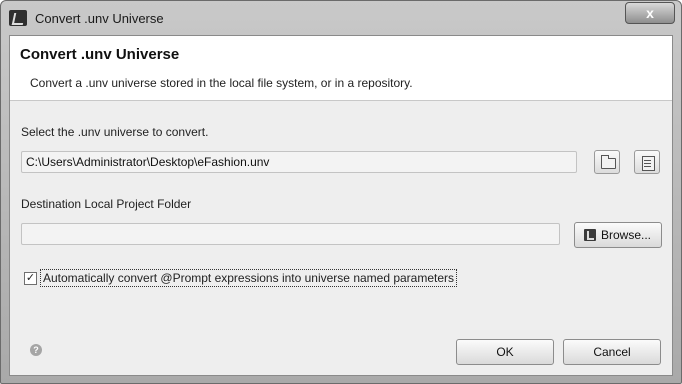 The image size is (682, 384). Describe the element at coordinates (341, 18) in the screenshot. I see `title-bar: Convert .unv Universe x` at that location.